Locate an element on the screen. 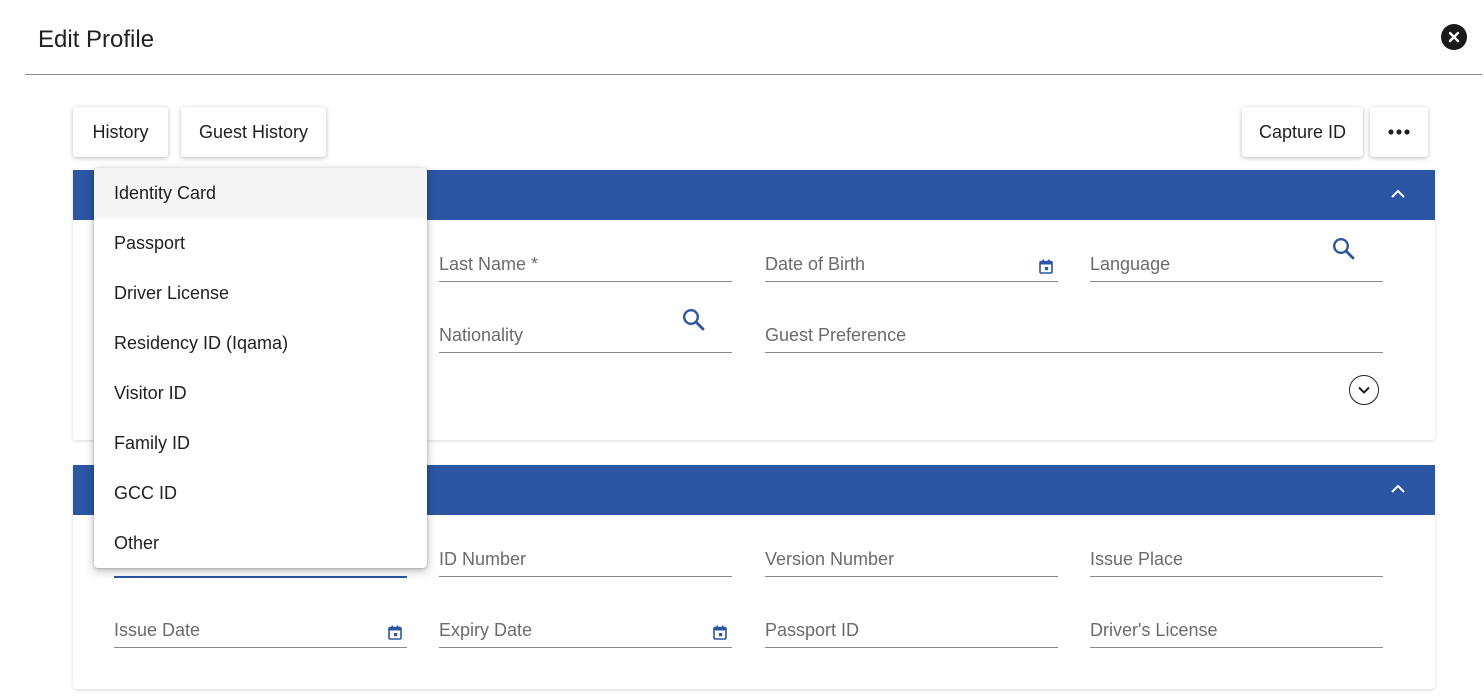 The image size is (1484, 696). date-of-birth-label: Date of Birth is located at coordinates (815, 264).